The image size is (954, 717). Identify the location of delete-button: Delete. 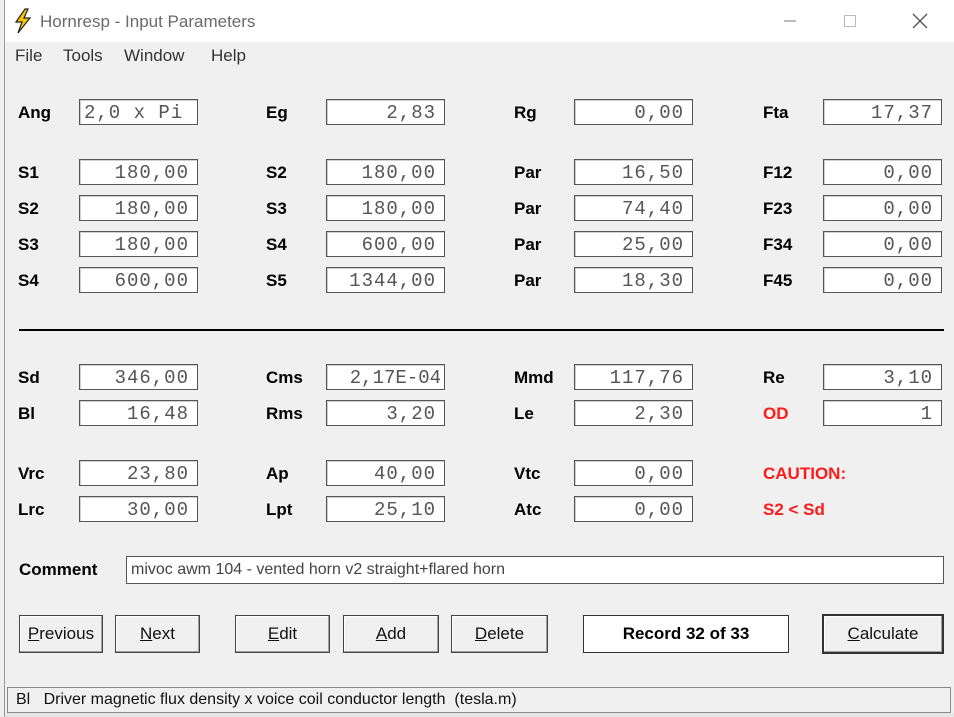
(499, 634).